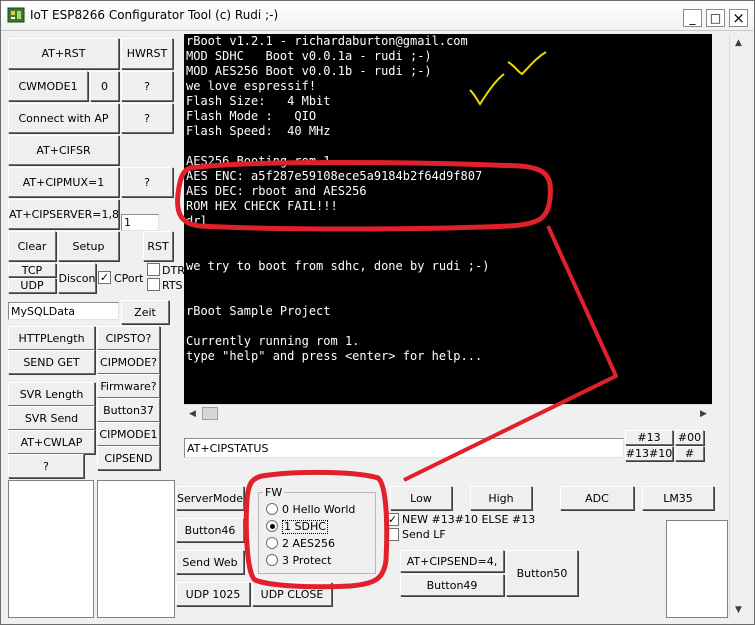  I want to click on horizontal-scrollbar: ◀ ▶, so click(448, 413).